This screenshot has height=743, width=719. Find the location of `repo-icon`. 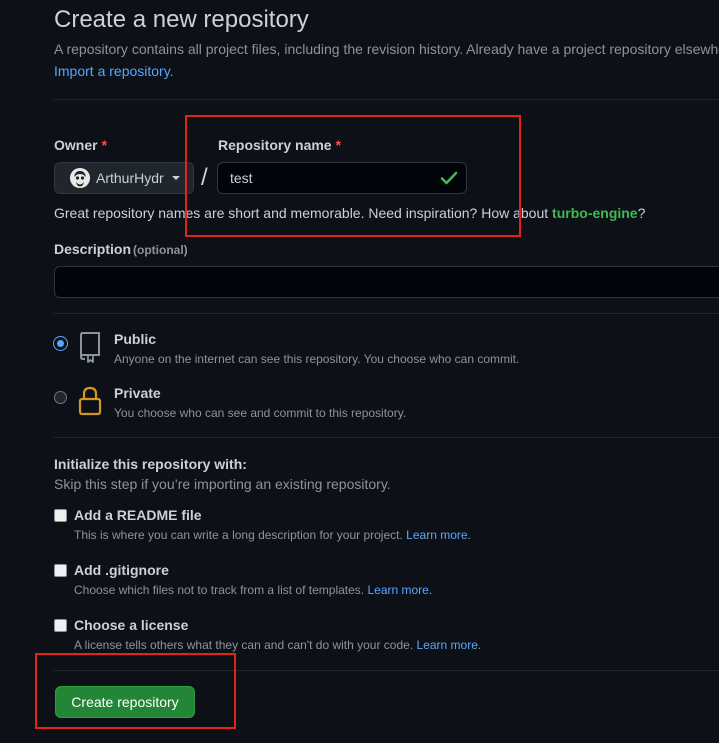

repo-icon is located at coordinates (89, 347).